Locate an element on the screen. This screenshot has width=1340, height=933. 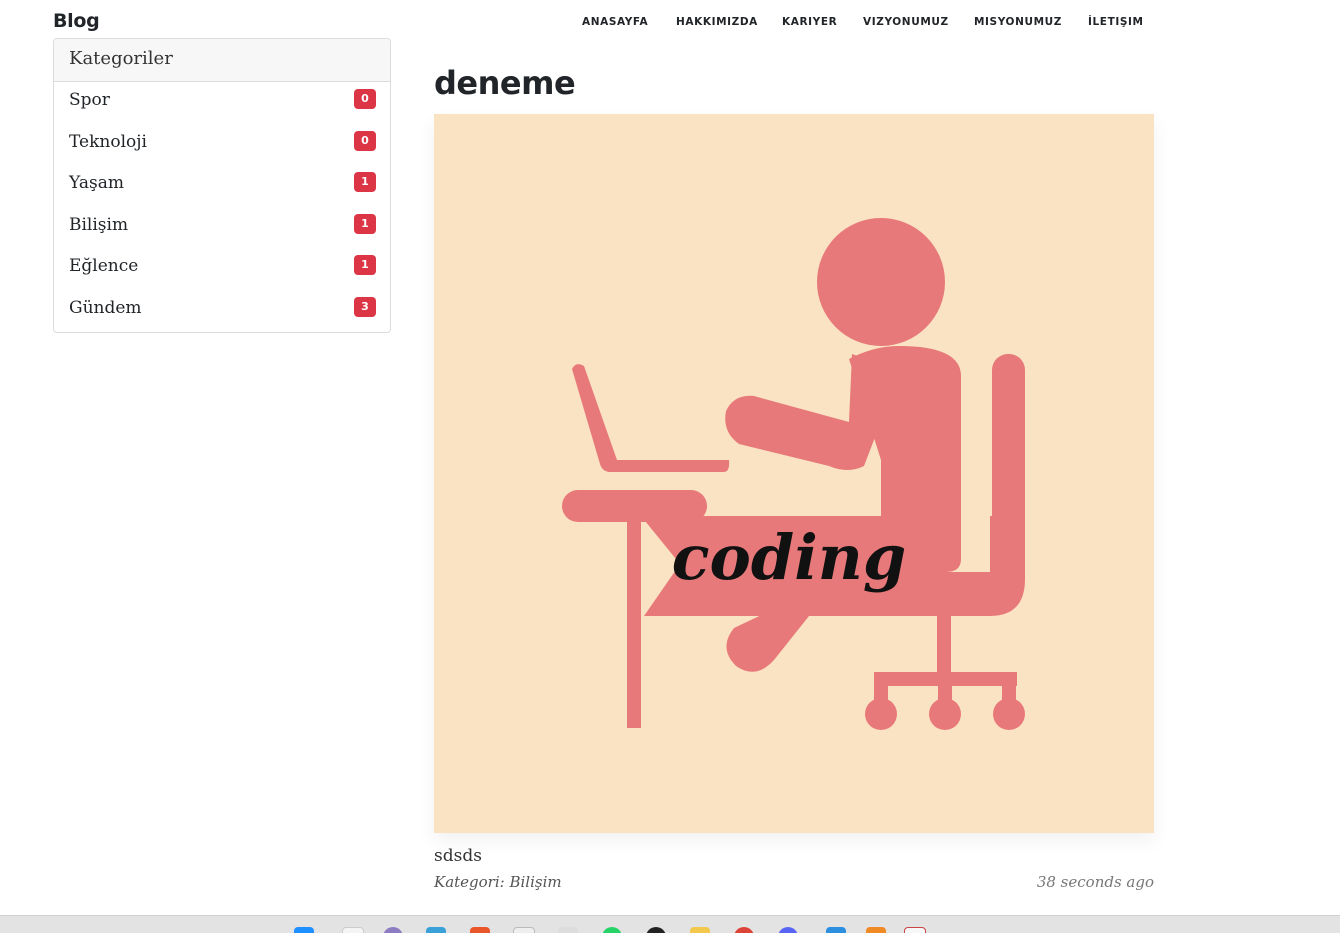
nav-link-anasayfa: ANASAYFA is located at coordinates (615, 22).